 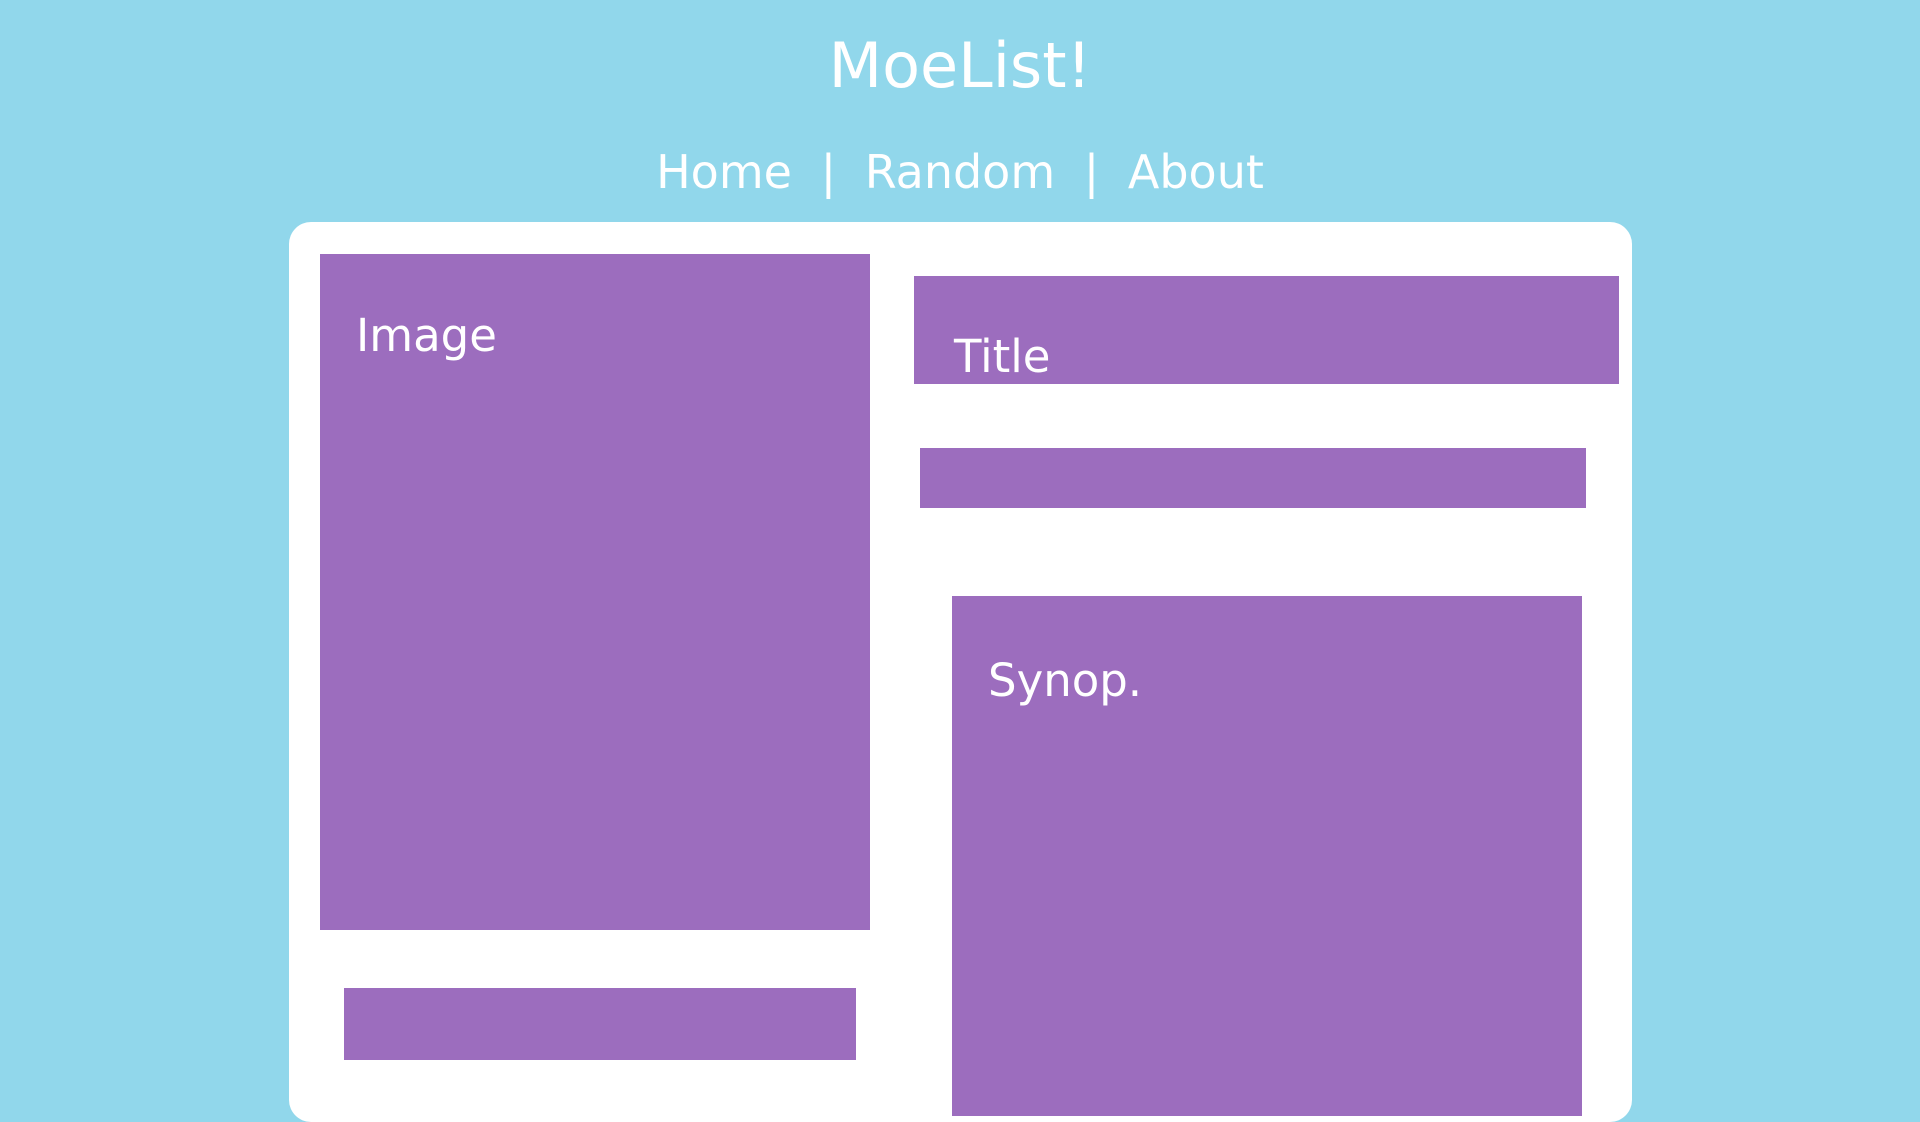 I want to click on nav-about-link: About, so click(x=1196, y=172).